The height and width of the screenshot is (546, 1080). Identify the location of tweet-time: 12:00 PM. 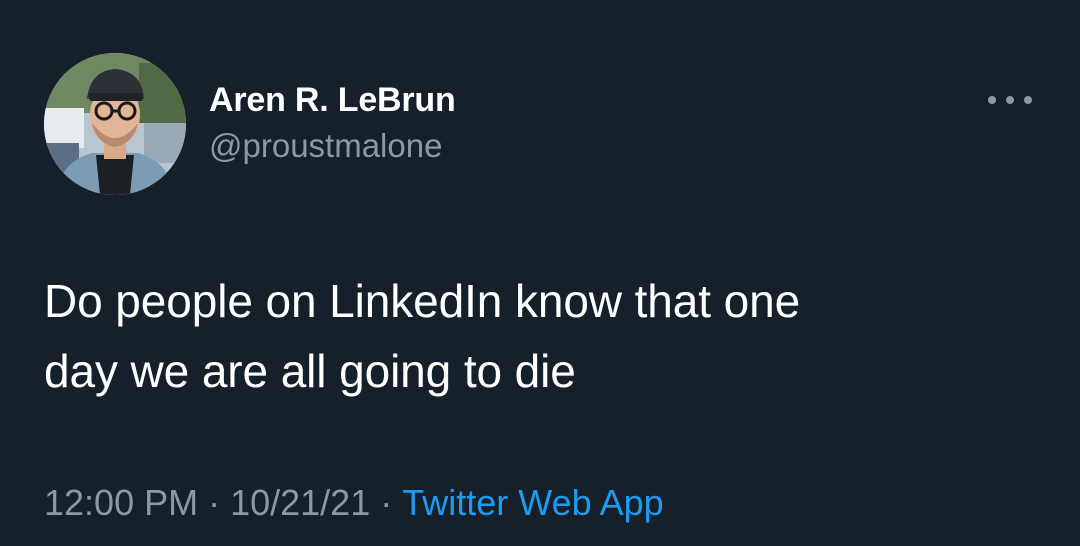
(121, 502).